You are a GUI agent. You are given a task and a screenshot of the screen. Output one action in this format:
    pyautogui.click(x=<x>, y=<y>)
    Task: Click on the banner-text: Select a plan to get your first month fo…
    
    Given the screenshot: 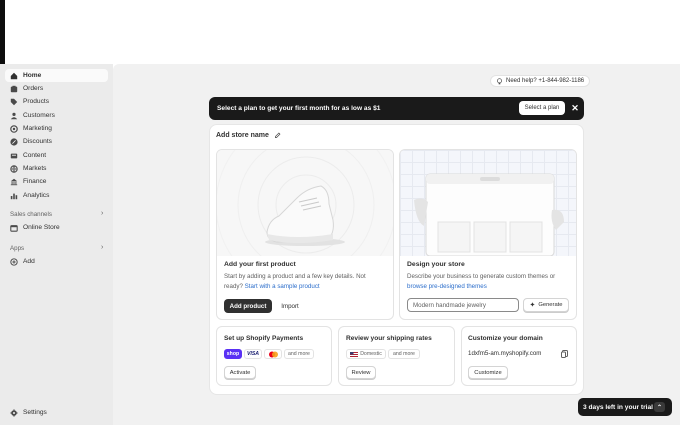 What is the action you would take?
    pyautogui.click(x=299, y=108)
    